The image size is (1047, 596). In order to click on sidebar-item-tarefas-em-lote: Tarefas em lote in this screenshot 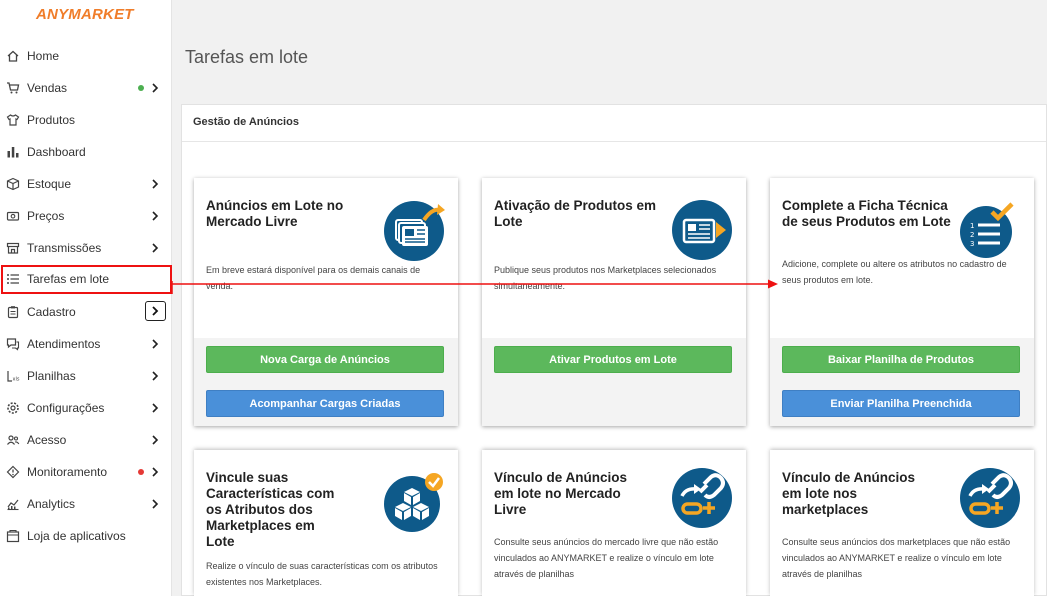, I will do `click(86, 279)`.